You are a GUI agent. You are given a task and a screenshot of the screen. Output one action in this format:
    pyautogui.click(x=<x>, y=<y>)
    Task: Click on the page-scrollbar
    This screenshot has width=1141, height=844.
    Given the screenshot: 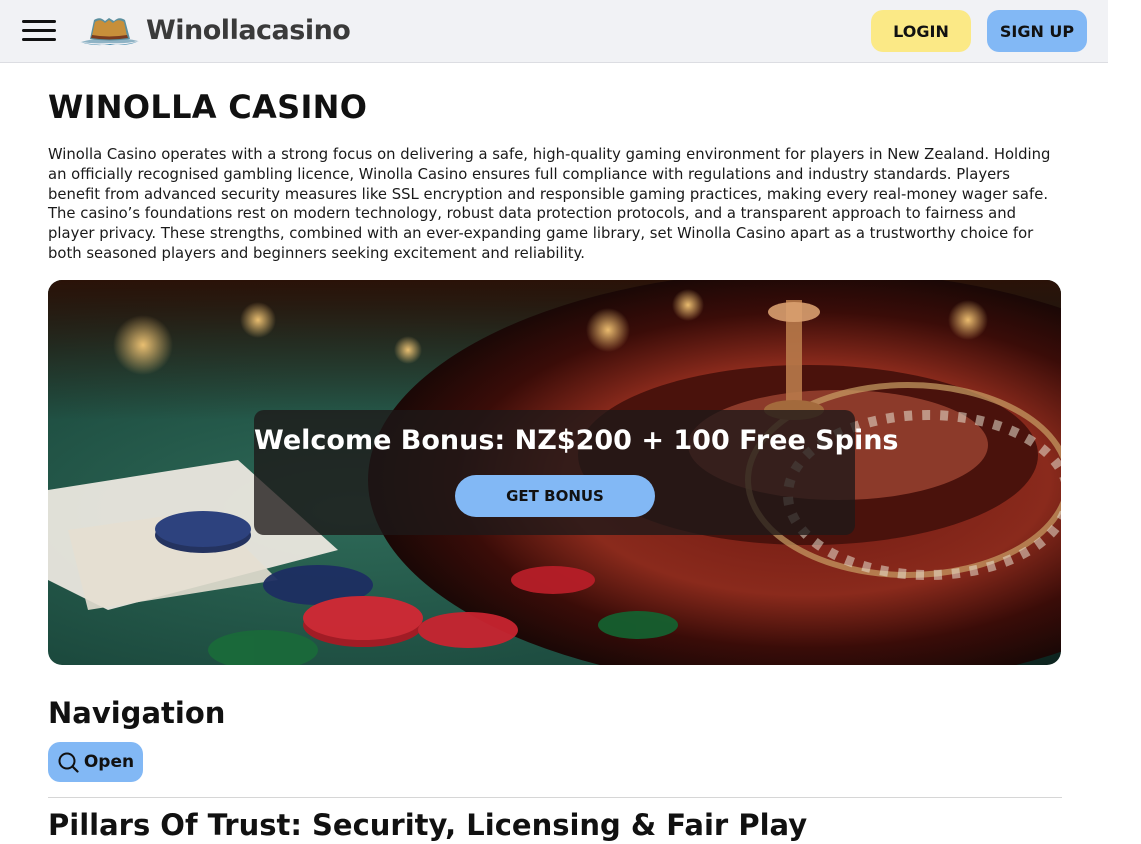 What is the action you would take?
    pyautogui.click(x=1124, y=422)
    